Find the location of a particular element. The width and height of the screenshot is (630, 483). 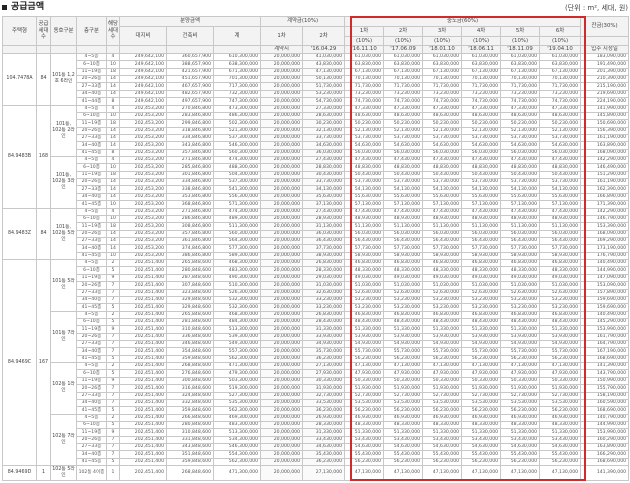

cell-mid-2: 56,230,000 is located at coordinates (403, 359).